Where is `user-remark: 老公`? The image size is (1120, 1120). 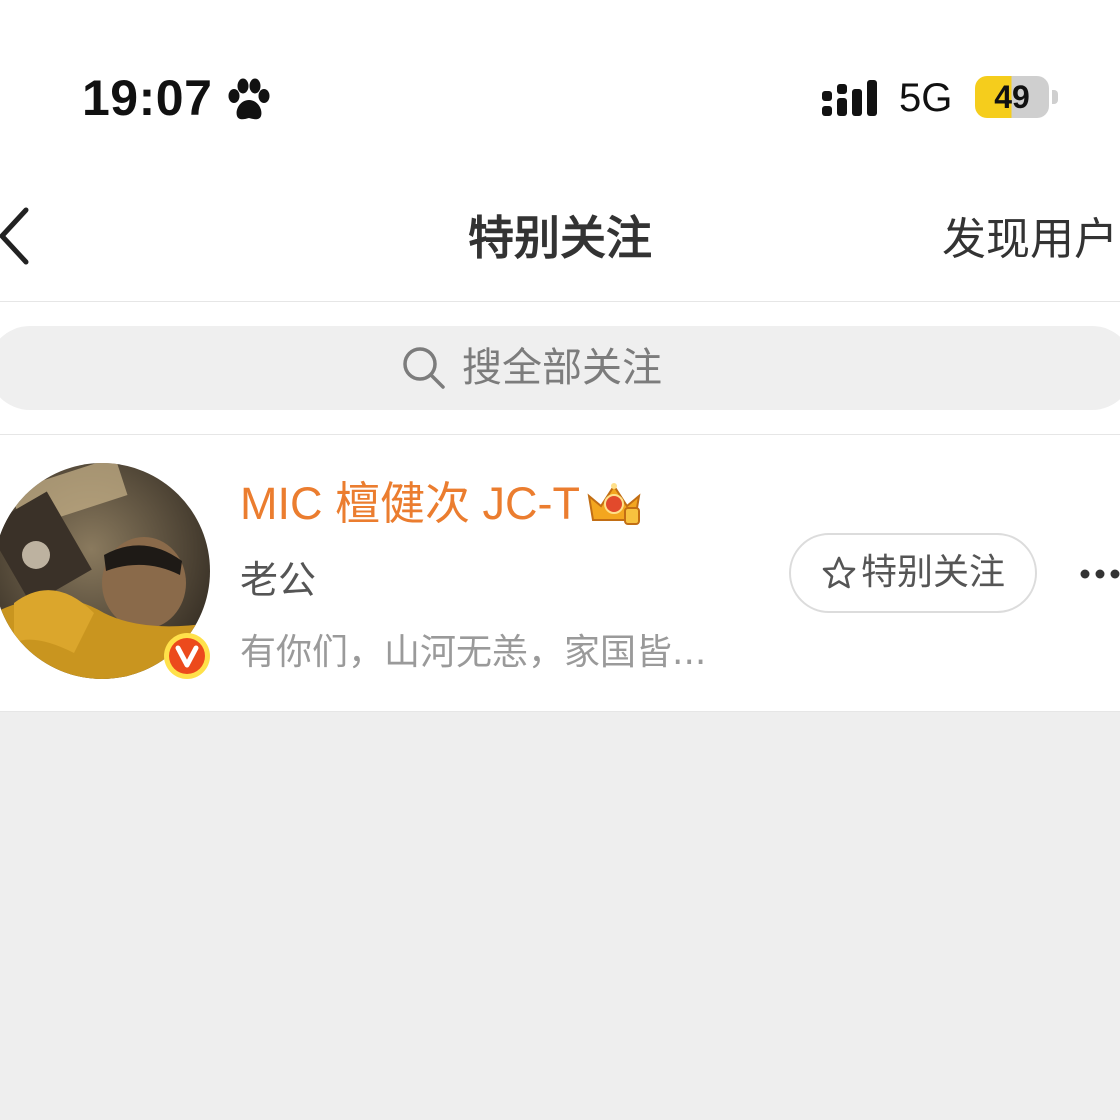 user-remark: 老公 is located at coordinates (278, 580).